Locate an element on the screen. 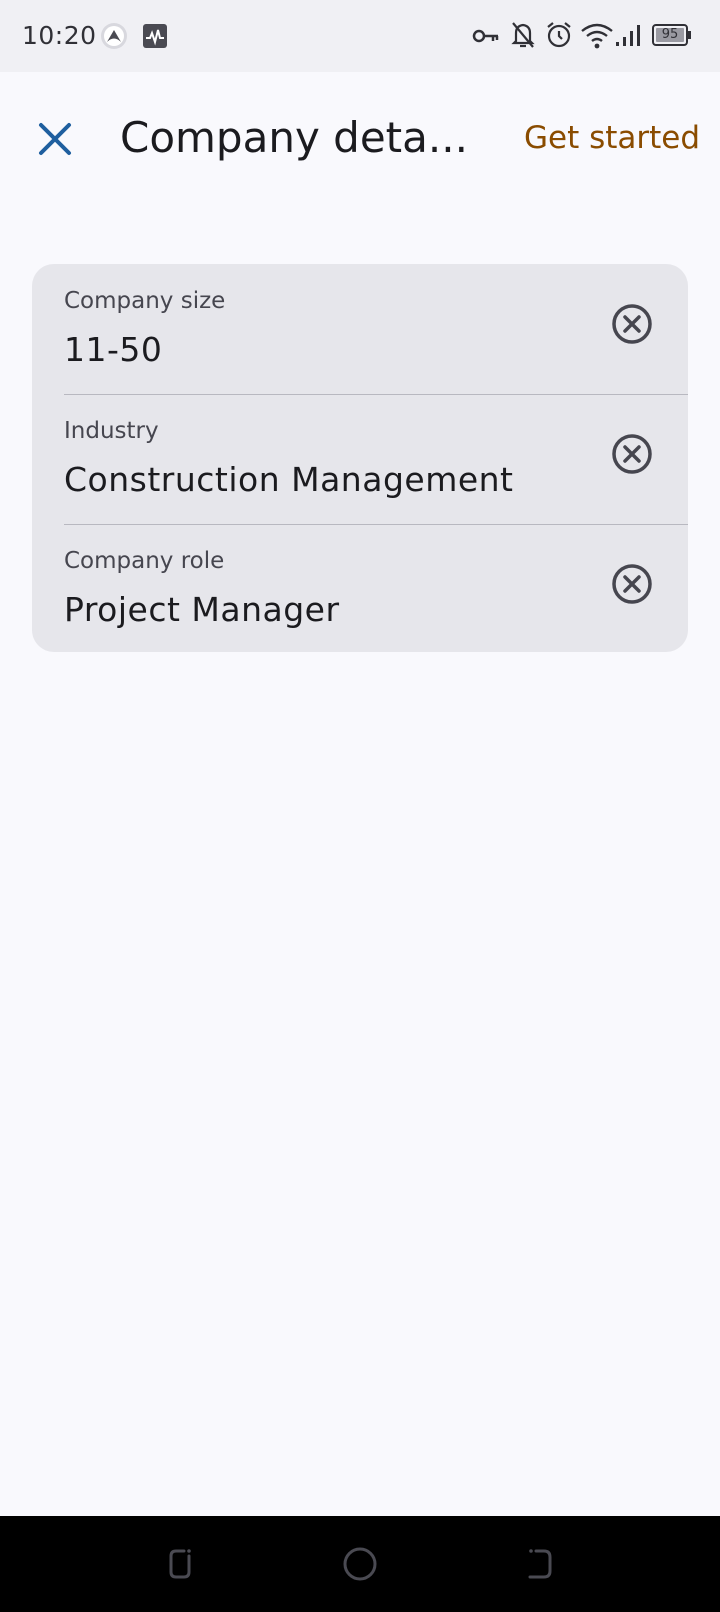 The height and width of the screenshot is (1612, 720). alarm-icon is located at coordinates (559, 35).